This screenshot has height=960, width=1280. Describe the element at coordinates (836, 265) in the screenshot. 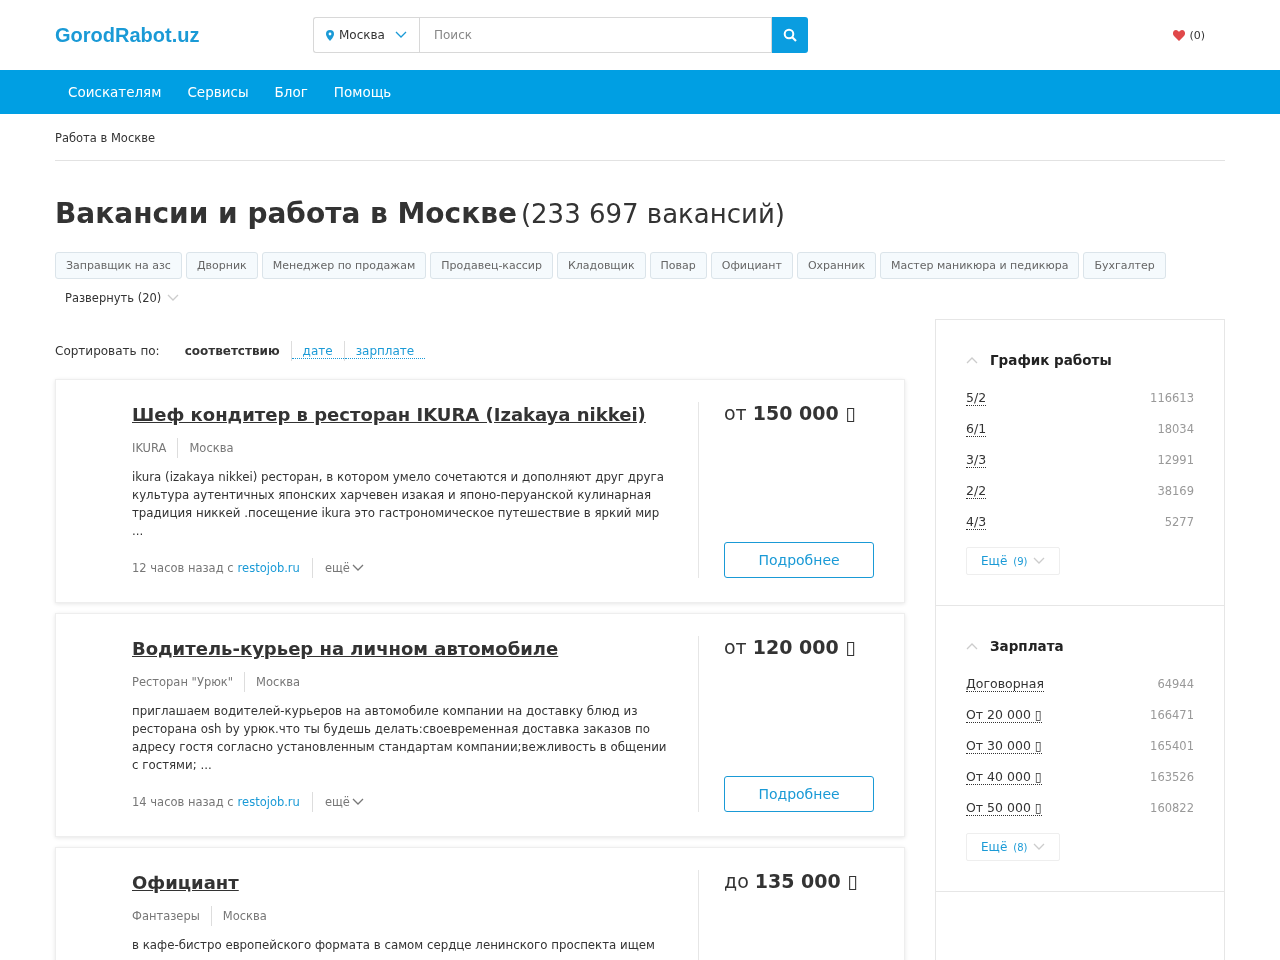

I see `tag-link: Охранник` at that location.